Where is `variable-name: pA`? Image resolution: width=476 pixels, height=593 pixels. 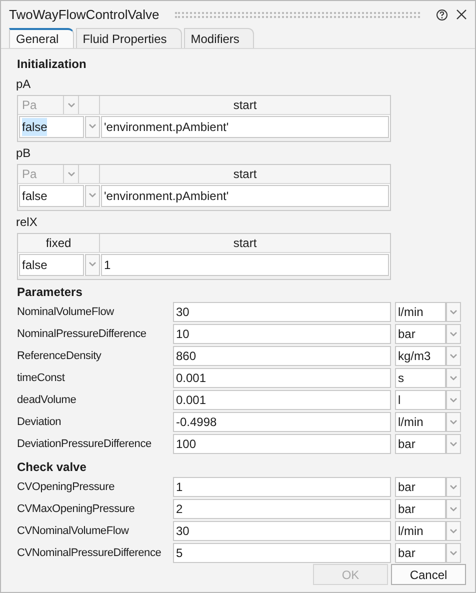 variable-name: pA is located at coordinates (24, 84).